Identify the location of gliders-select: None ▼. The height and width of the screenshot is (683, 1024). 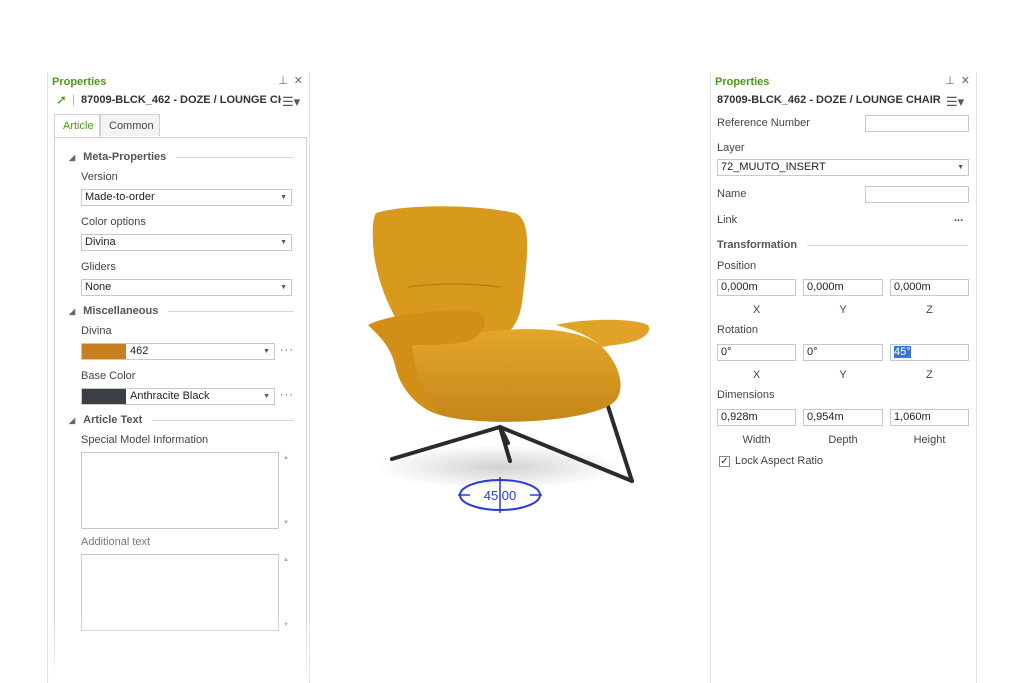
(186, 287).